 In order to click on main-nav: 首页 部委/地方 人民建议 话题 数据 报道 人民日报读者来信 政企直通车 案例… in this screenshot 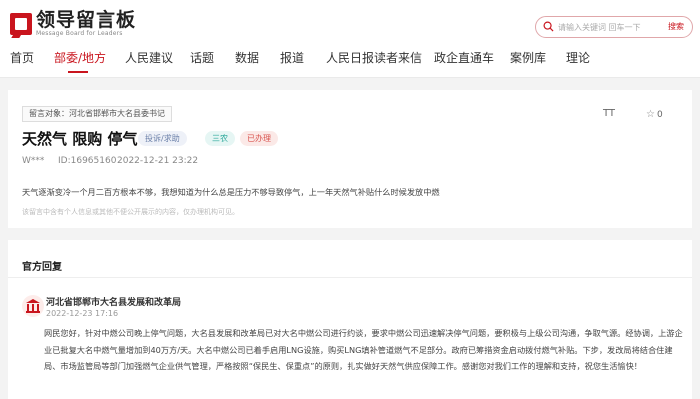, I will do `click(350, 59)`.